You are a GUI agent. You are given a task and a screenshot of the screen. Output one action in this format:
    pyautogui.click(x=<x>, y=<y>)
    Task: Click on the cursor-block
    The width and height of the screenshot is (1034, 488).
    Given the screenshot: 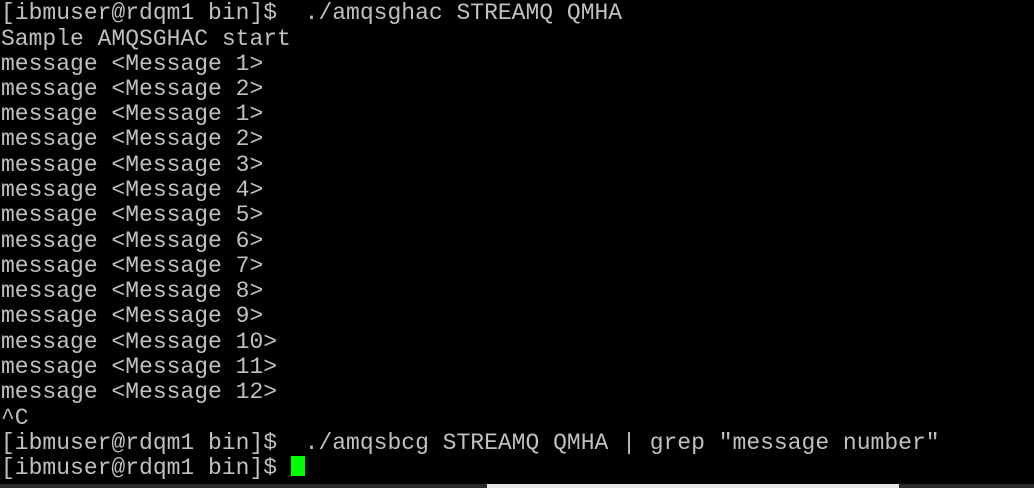 What is the action you would take?
    pyautogui.click(x=297, y=466)
    